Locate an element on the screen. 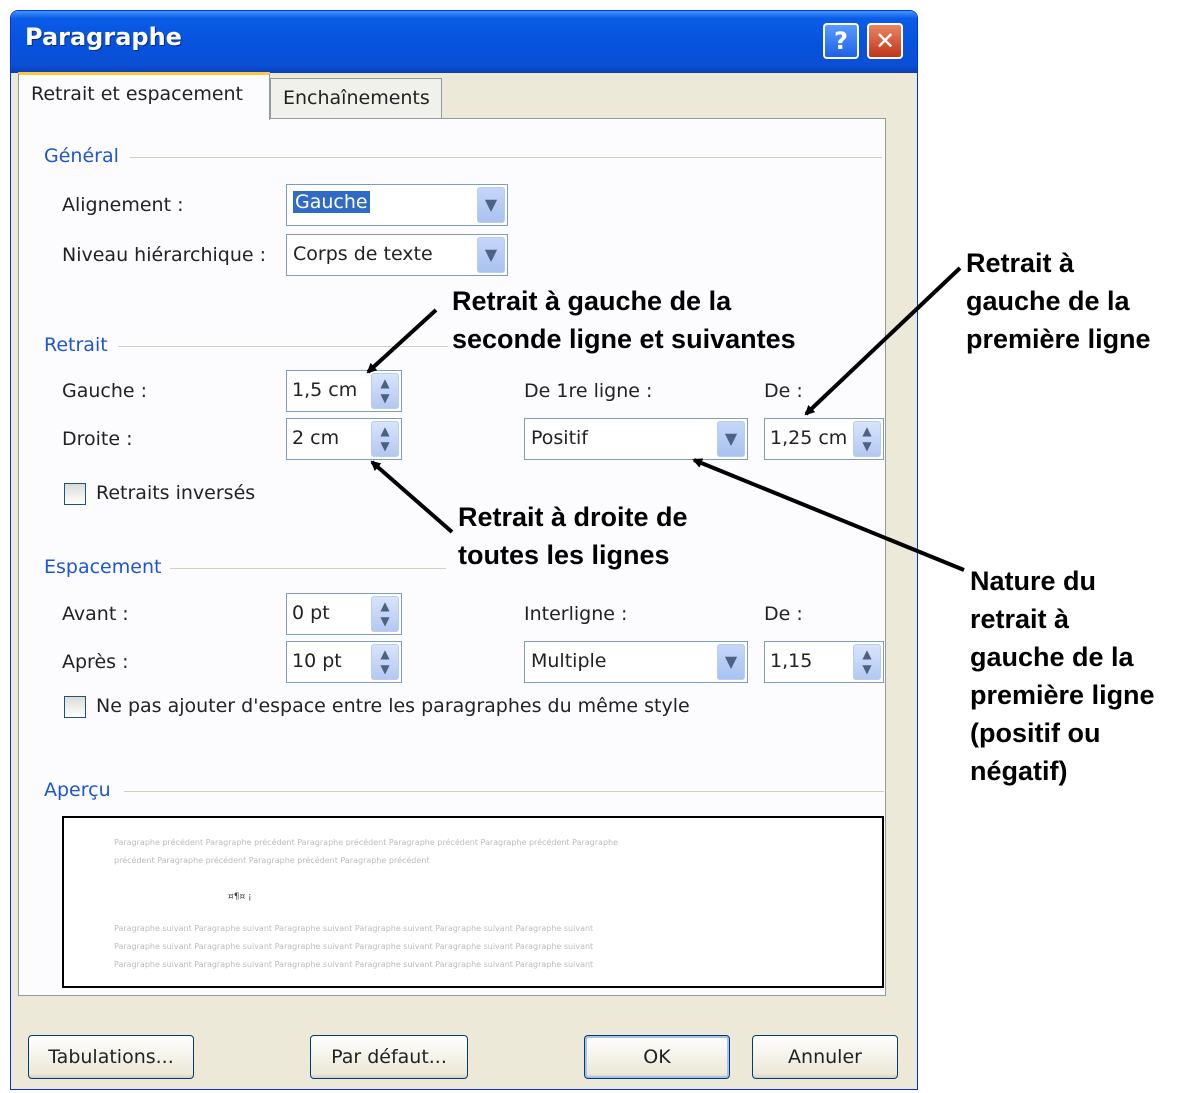  arrow-to-left-indent is located at coordinates (402, 341).